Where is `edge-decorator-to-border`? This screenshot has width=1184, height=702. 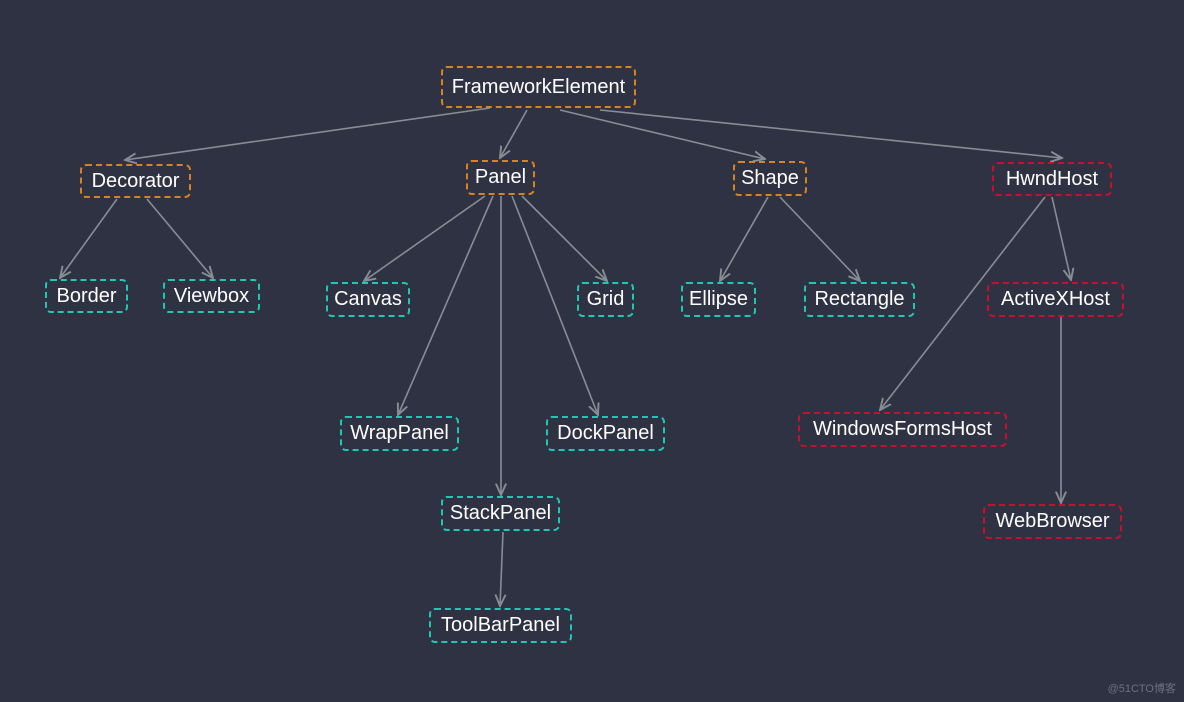
edge-decorator-to-border is located at coordinates (89, 238).